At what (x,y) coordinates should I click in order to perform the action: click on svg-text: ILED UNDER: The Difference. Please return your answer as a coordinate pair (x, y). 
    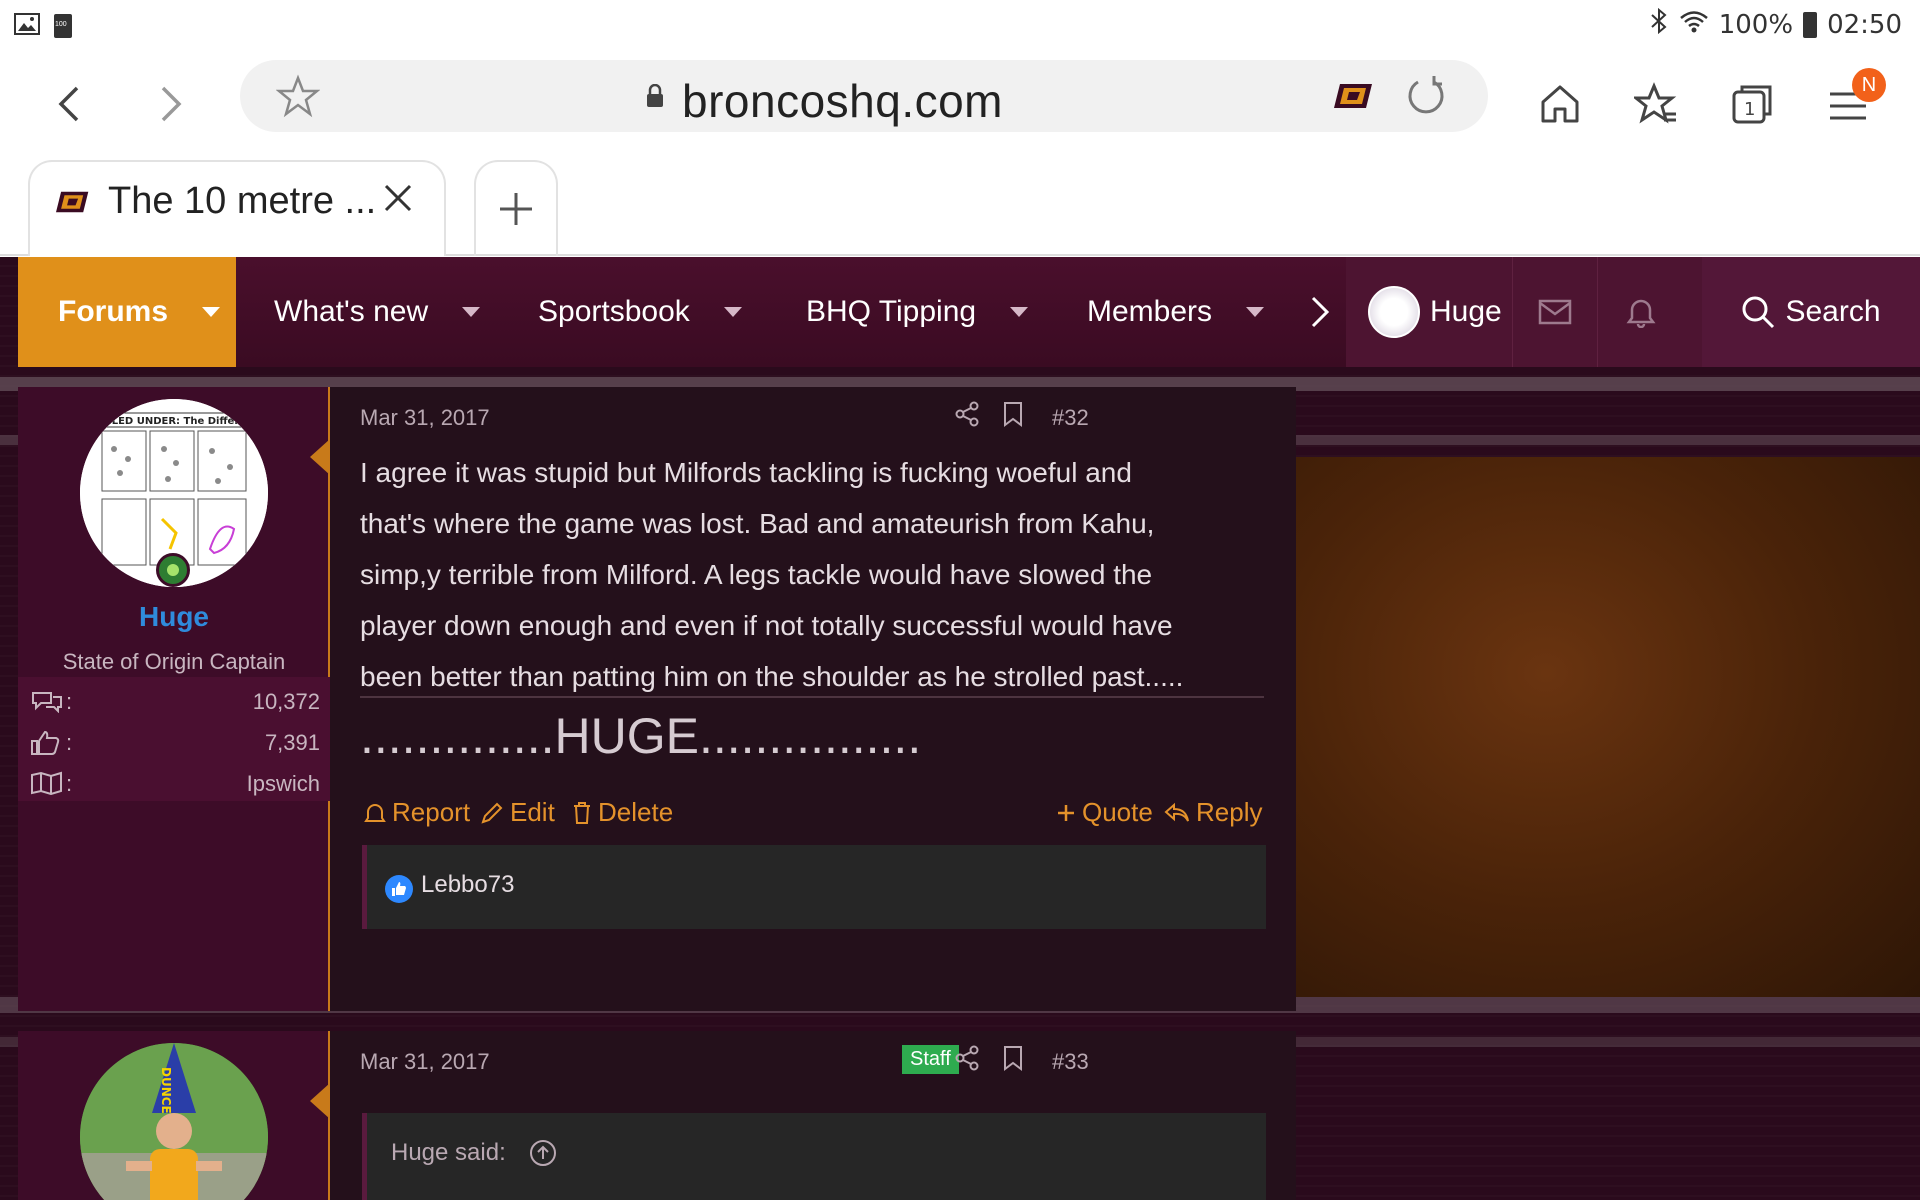
    Looking at the image, I should click on (187, 421).